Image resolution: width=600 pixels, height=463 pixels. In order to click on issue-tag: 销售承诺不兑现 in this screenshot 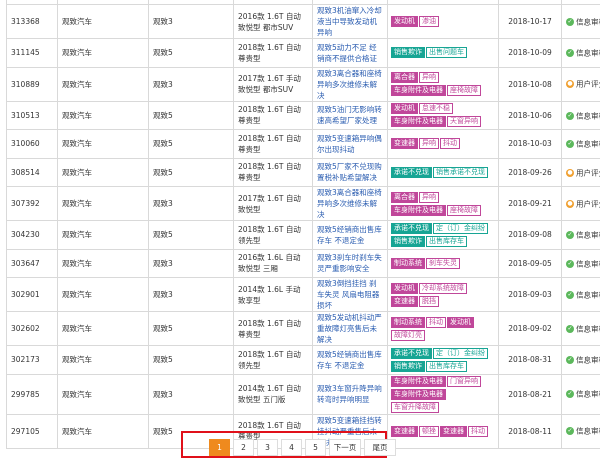, I will do `click(460, 172)`.